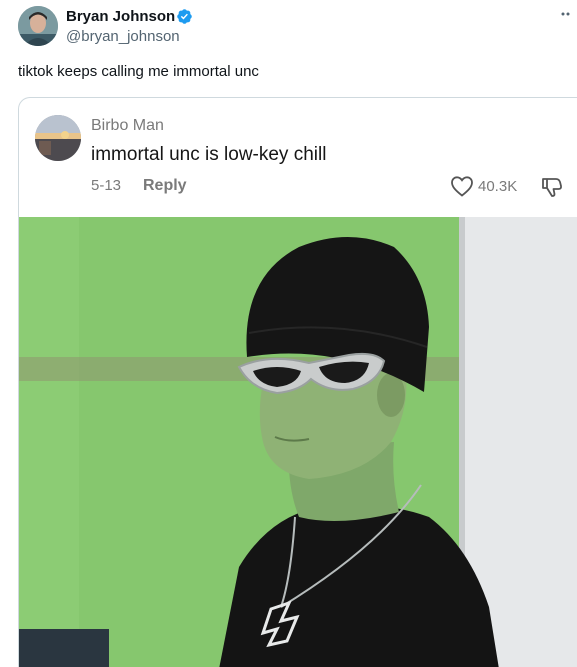  What do you see at coordinates (566, 14) in the screenshot?
I see `more-icon` at bounding box center [566, 14].